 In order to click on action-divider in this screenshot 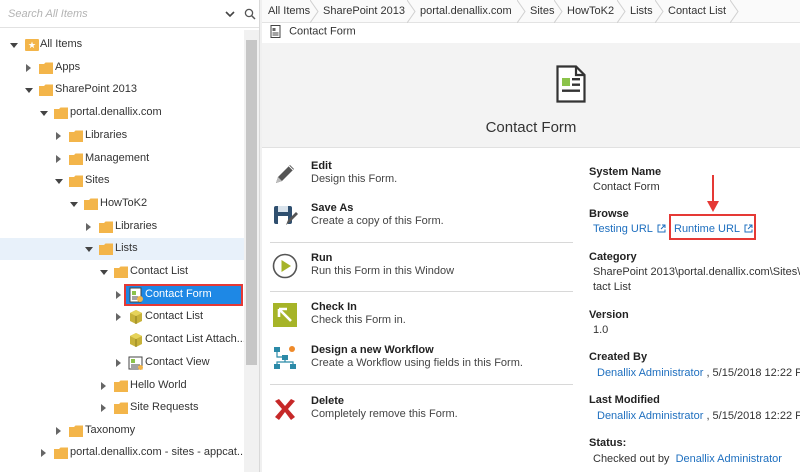, I will do `click(421, 384)`.